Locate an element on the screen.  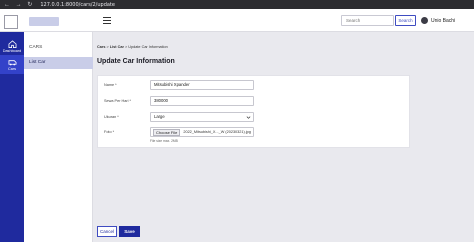
avatar is located at coordinates (424, 20).